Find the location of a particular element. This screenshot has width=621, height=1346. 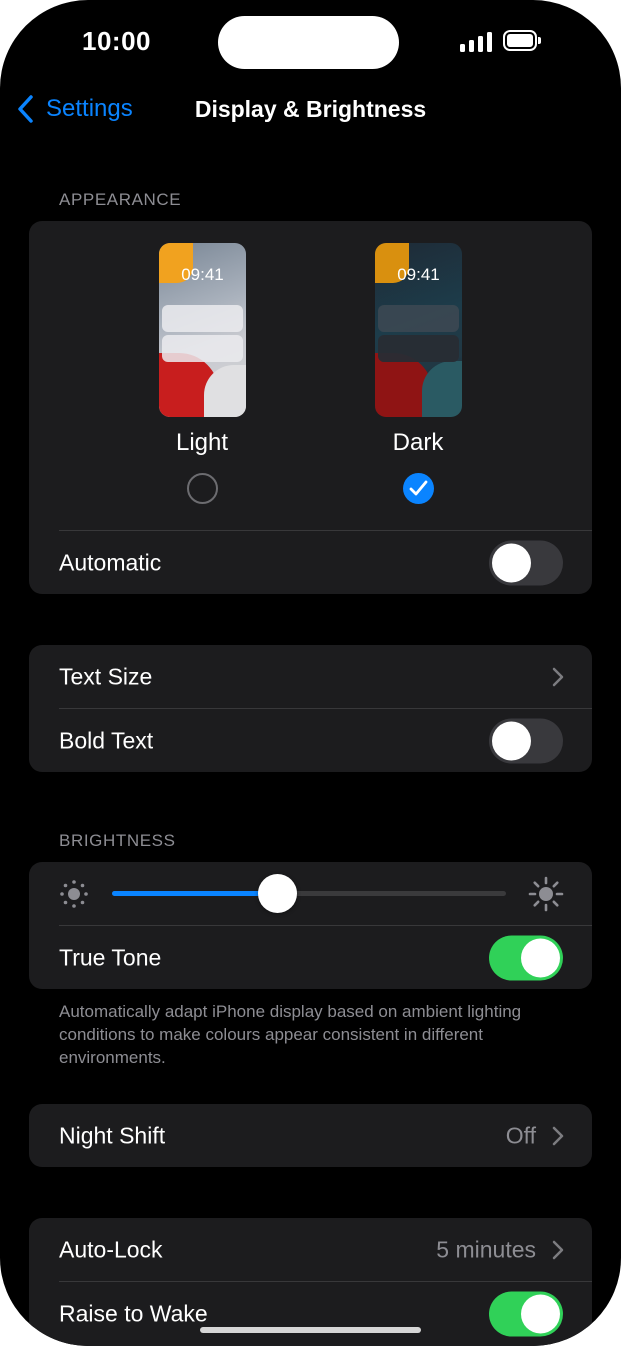

night-shift-row: Night Shift Off is located at coordinates (310, 1135).